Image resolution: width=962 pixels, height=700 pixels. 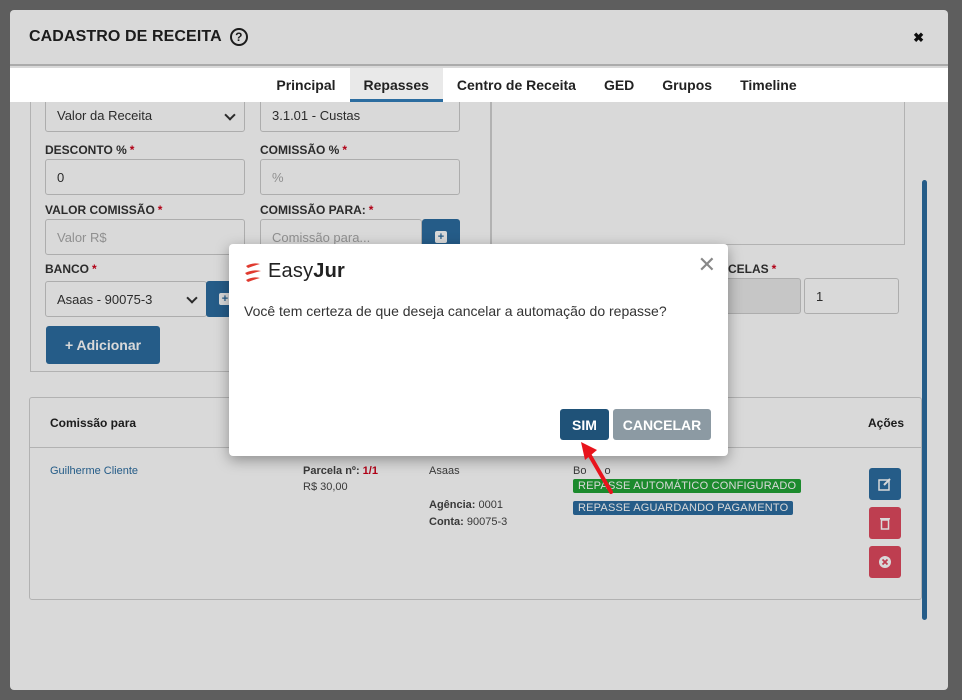 I want to click on tab-grupos: Grupos, so click(x=687, y=85).